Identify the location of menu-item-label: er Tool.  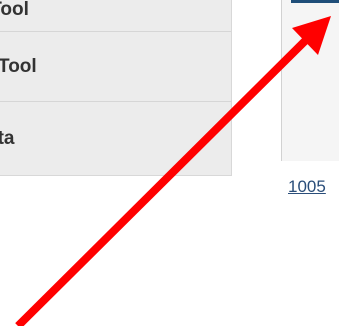
(14, 10).